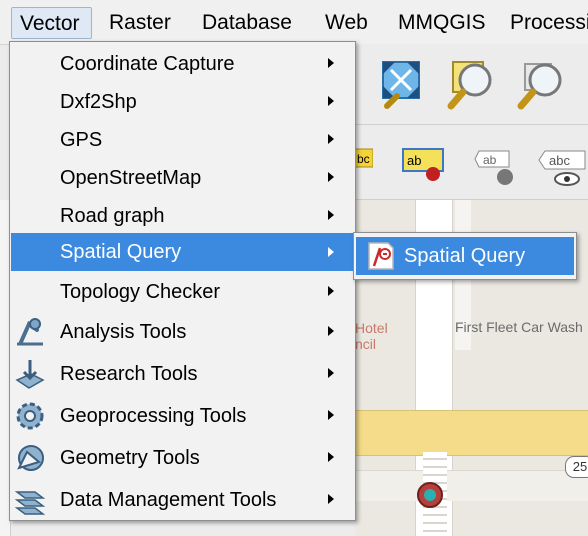 The image size is (588, 536). What do you see at coordinates (30, 458) in the screenshot?
I see `geometry-tools-icon` at bounding box center [30, 458].